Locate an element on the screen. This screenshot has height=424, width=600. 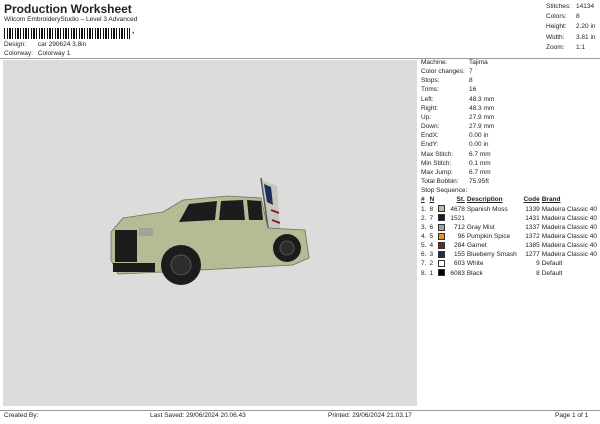
stop-sequence-row: 3. 6 712 Gray Mist 1337 Madeira Classic 40 is located at coordinates (509, 227).